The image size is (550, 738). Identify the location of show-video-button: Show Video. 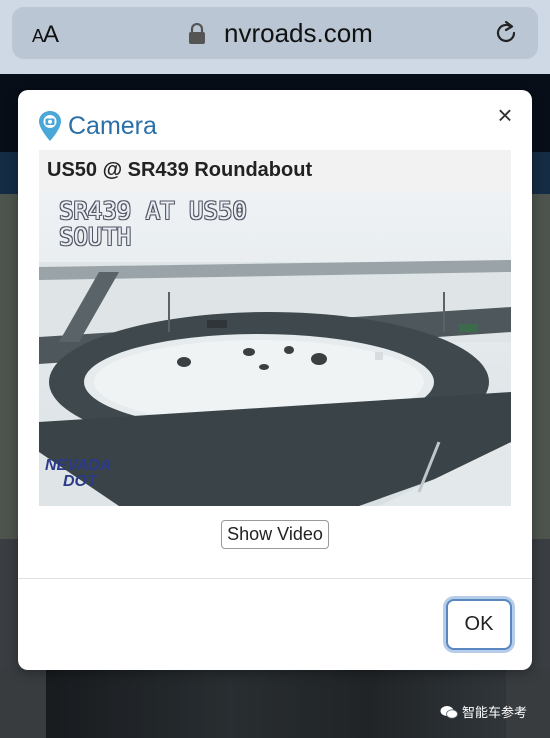
(275, 534).